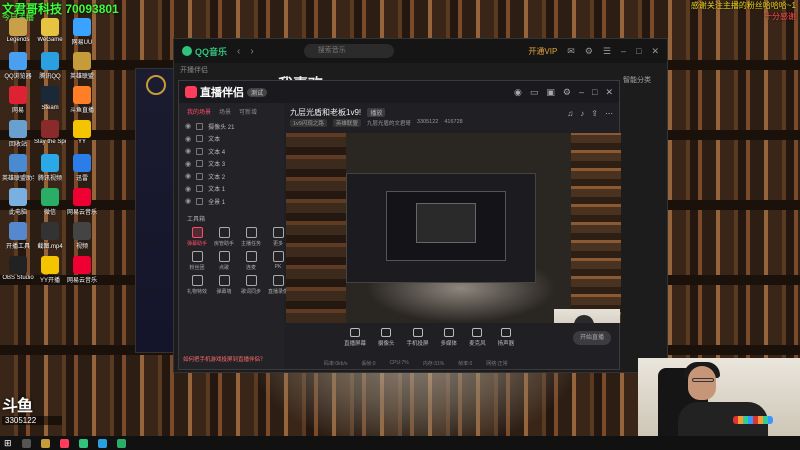 This screenshot has width=800, height=450. What do you see at coordinates (594, 113) in the screenshot?
I see `share-icon: ⇪` at bounding box center [594, 113].